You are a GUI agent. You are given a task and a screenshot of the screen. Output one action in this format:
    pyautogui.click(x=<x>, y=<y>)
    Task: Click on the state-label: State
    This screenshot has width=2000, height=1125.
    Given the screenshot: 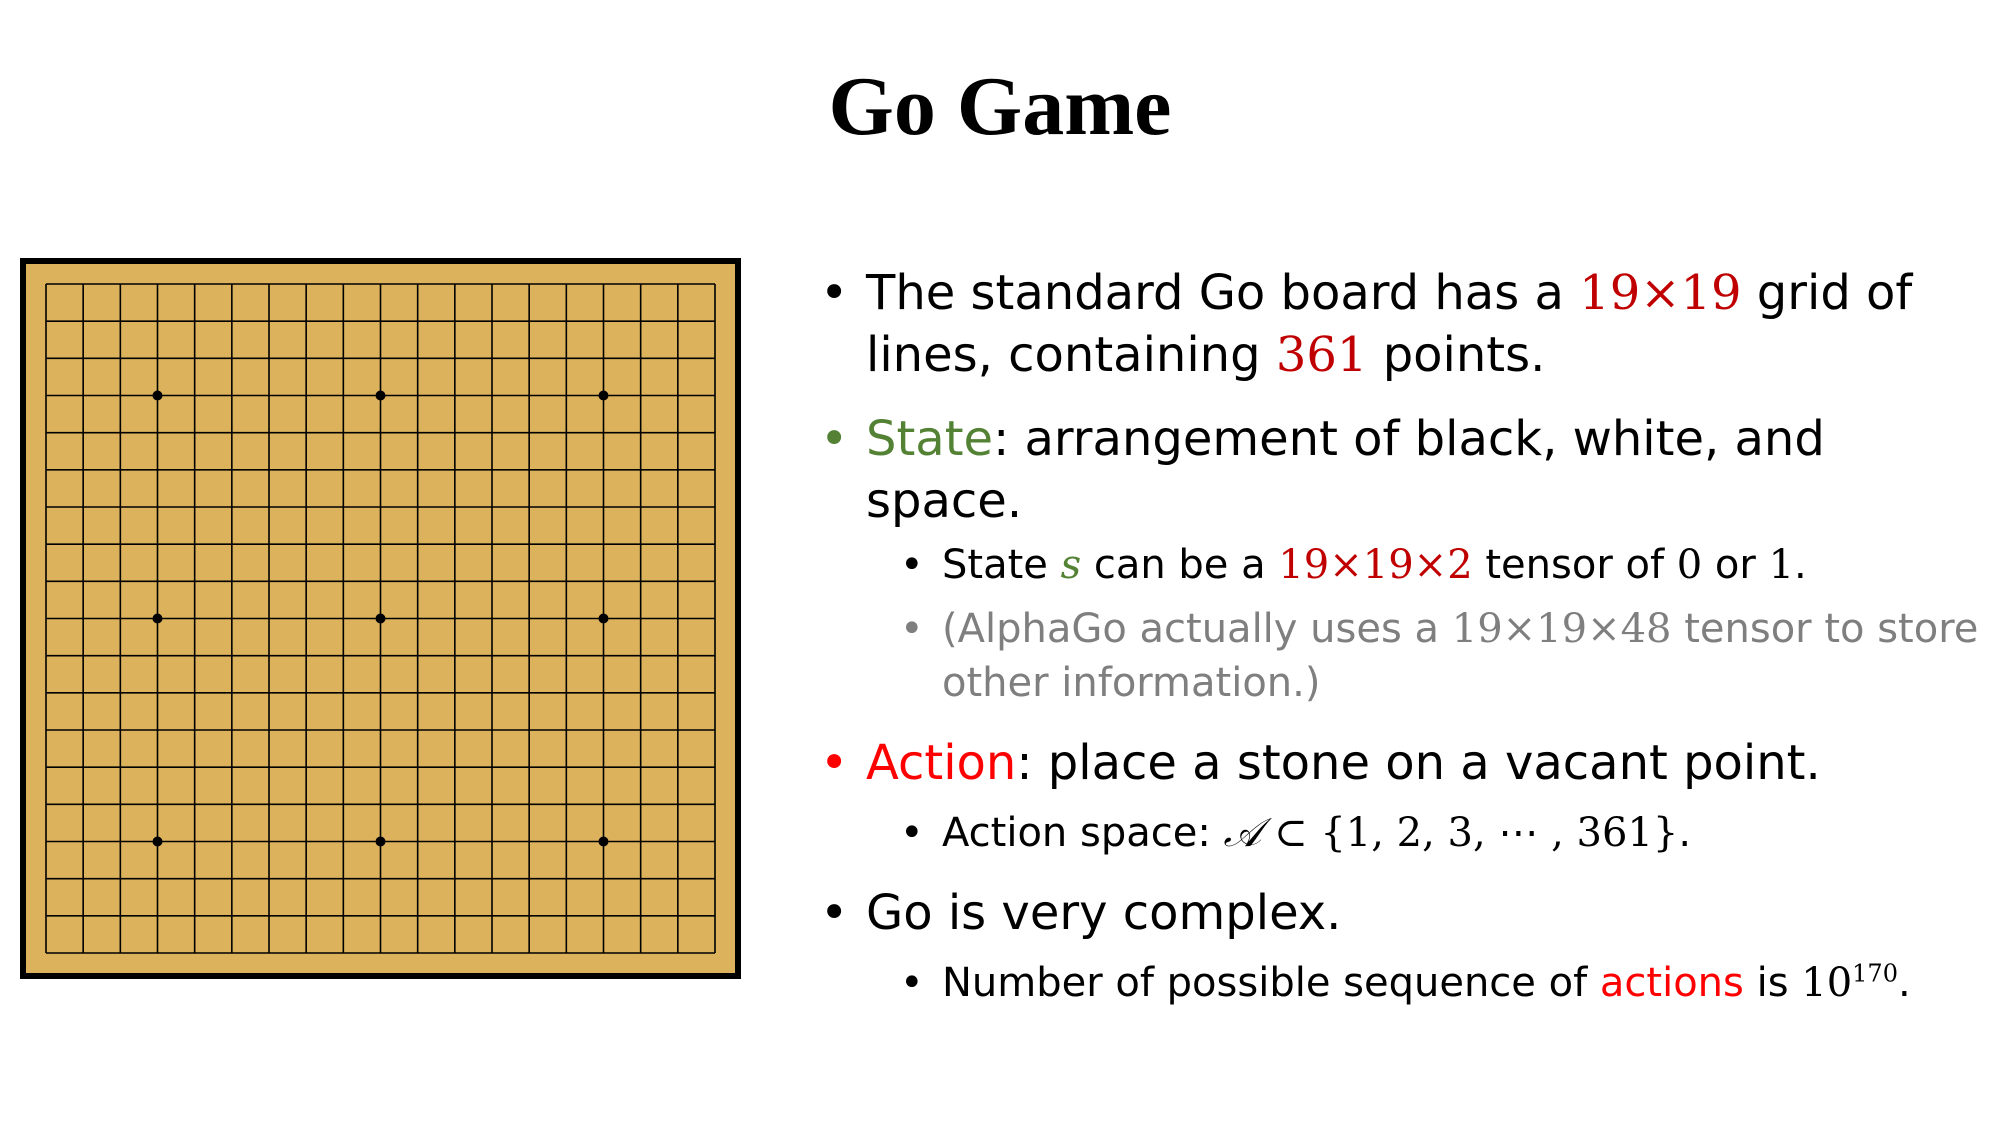 What is the action you would take?
    pyautogui.click(x=930, y=439)
    